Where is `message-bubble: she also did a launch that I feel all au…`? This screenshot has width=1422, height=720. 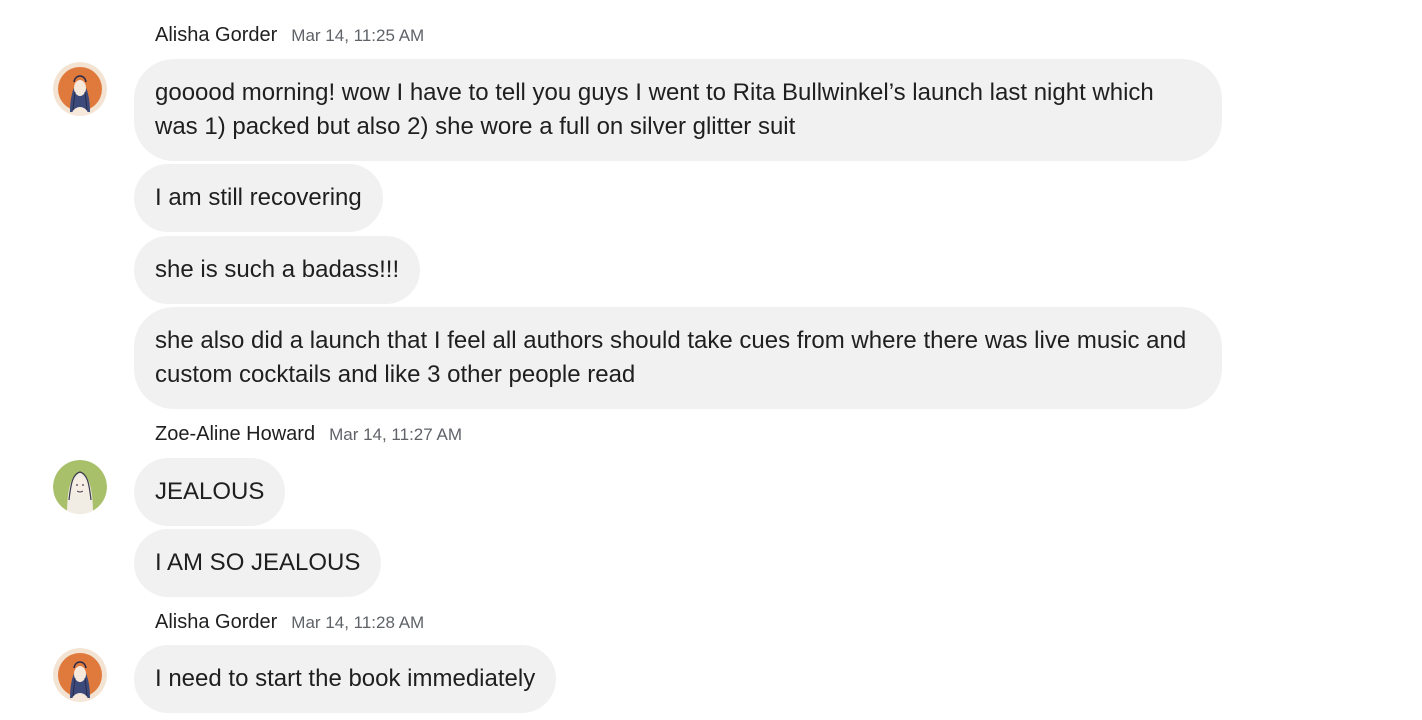
message-bubble: she also did a launch that I feel all au… is located at coordinates (678, 358).